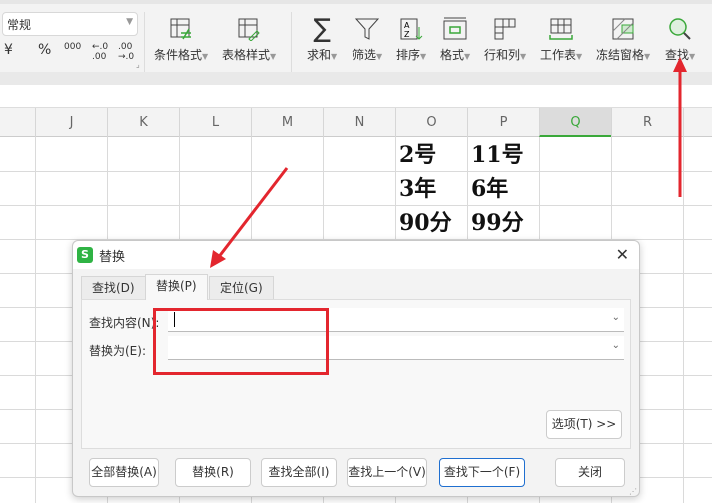 Image resolution: width=712 pixels, height=503 pixels. I want to click on annotation-arrow-tab, so click(252, 213).